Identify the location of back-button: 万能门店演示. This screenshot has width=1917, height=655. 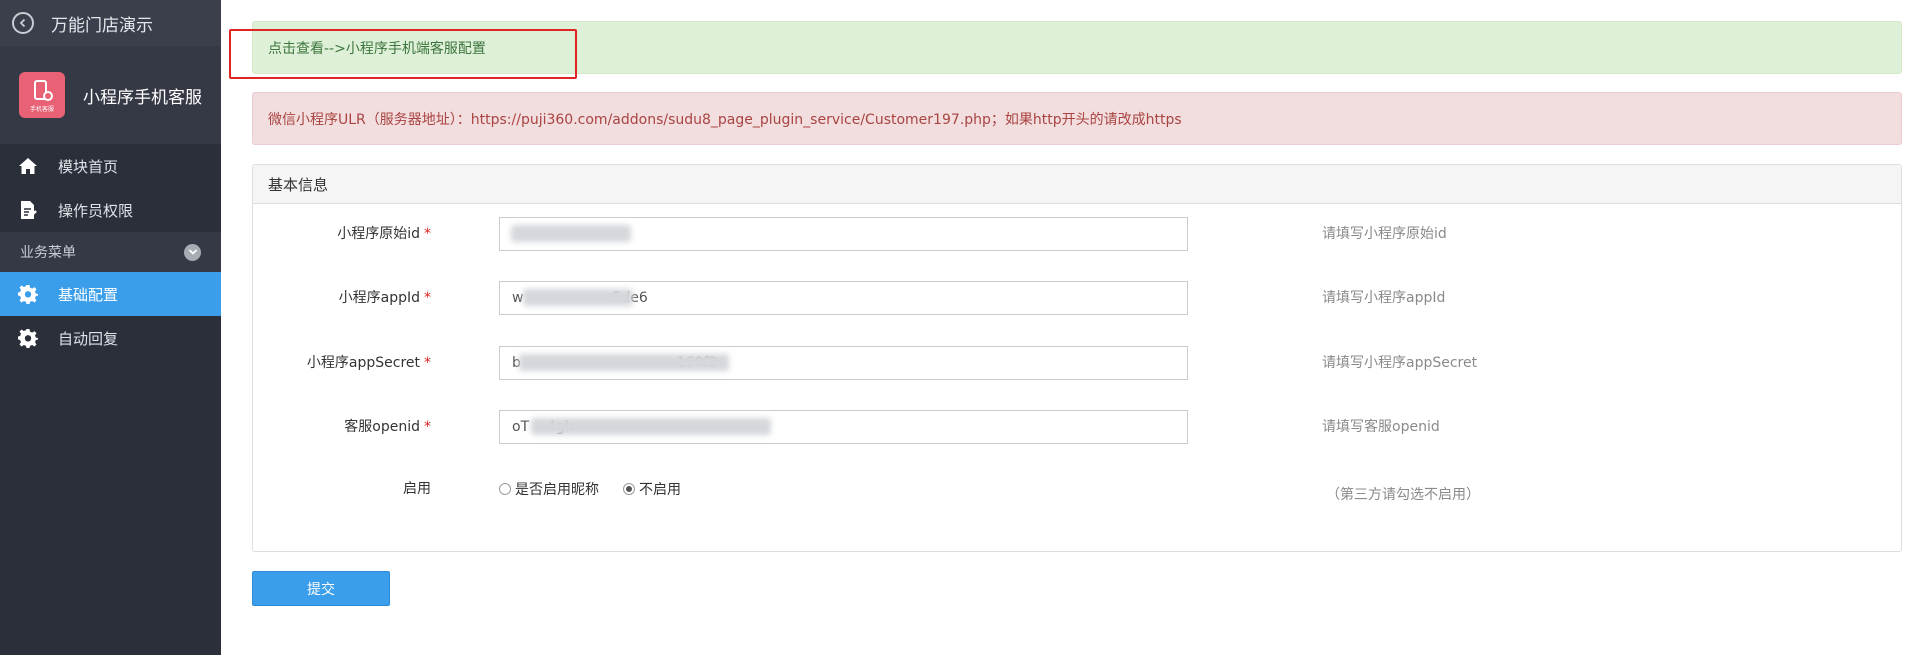
(110, 23).